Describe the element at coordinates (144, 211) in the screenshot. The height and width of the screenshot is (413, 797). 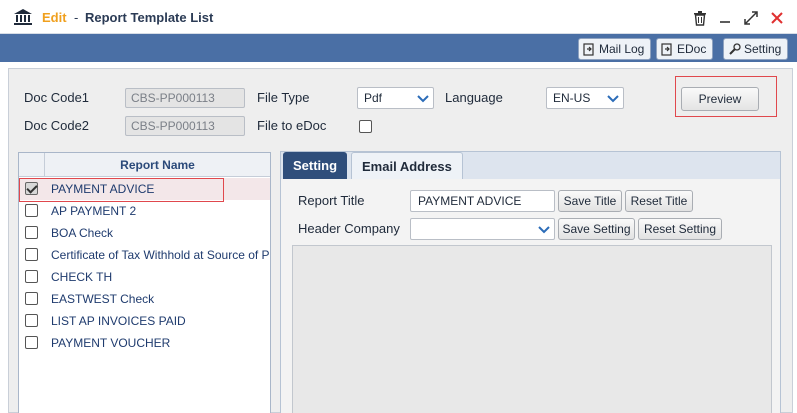
I see `list-item: AP PAYMENT 2` at that location.